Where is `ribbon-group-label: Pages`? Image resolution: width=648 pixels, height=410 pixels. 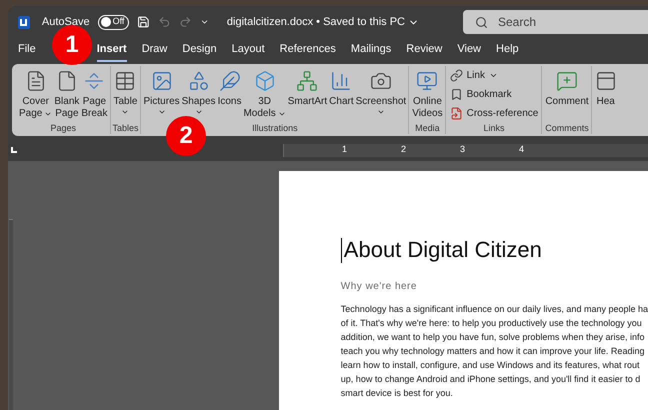 ribbon-group-label: Pages is located at coordinates (63, 128).